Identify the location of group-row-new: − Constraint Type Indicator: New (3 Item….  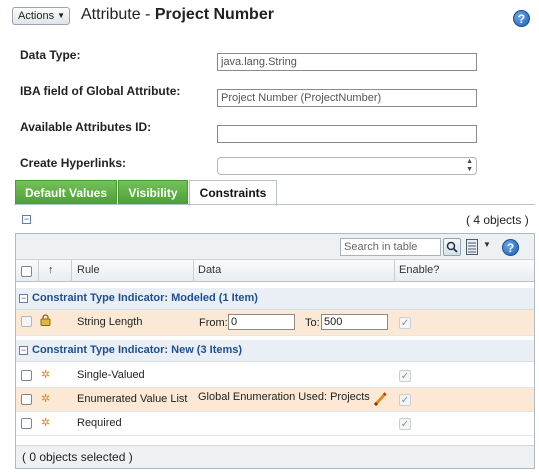
(275, 351).